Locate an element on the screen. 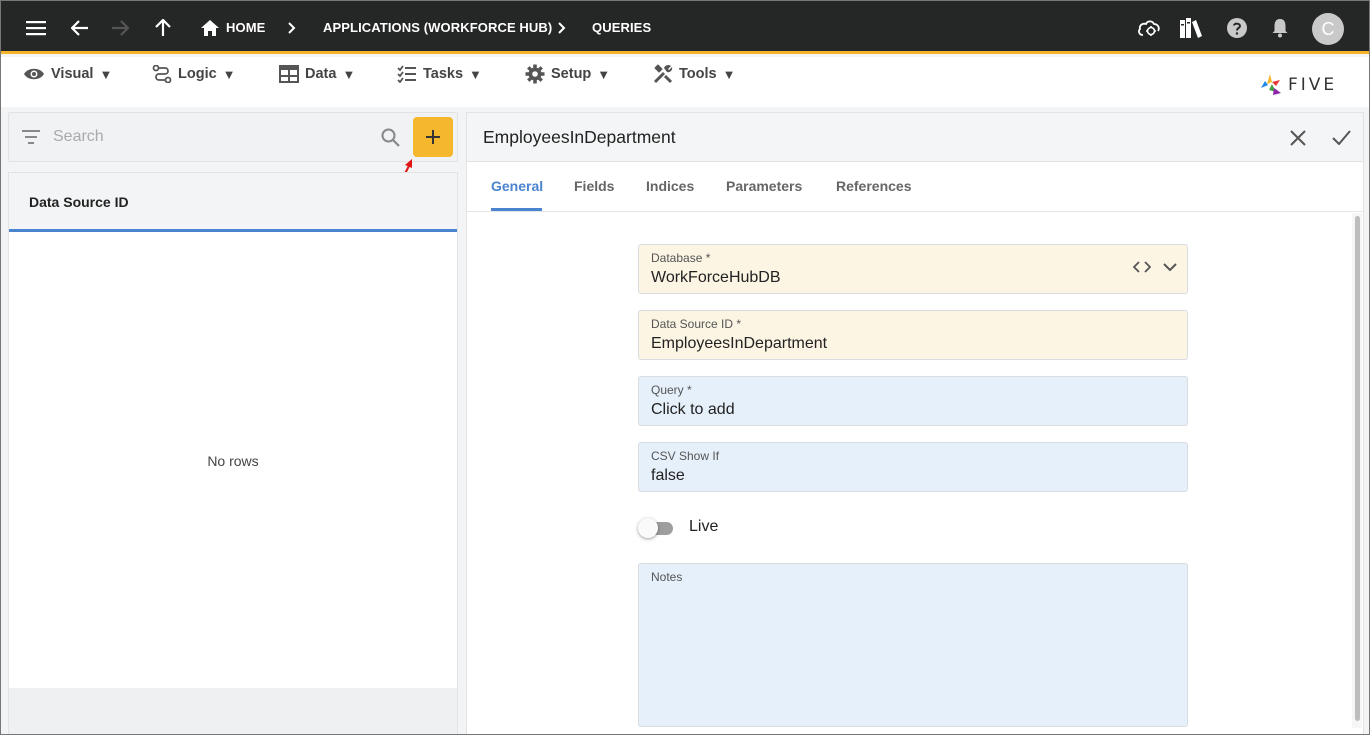 Image resolution: width=1370 pixels, height=735 pixels. database-value: WorkForceHubDB is located at coordinates (716, 277).